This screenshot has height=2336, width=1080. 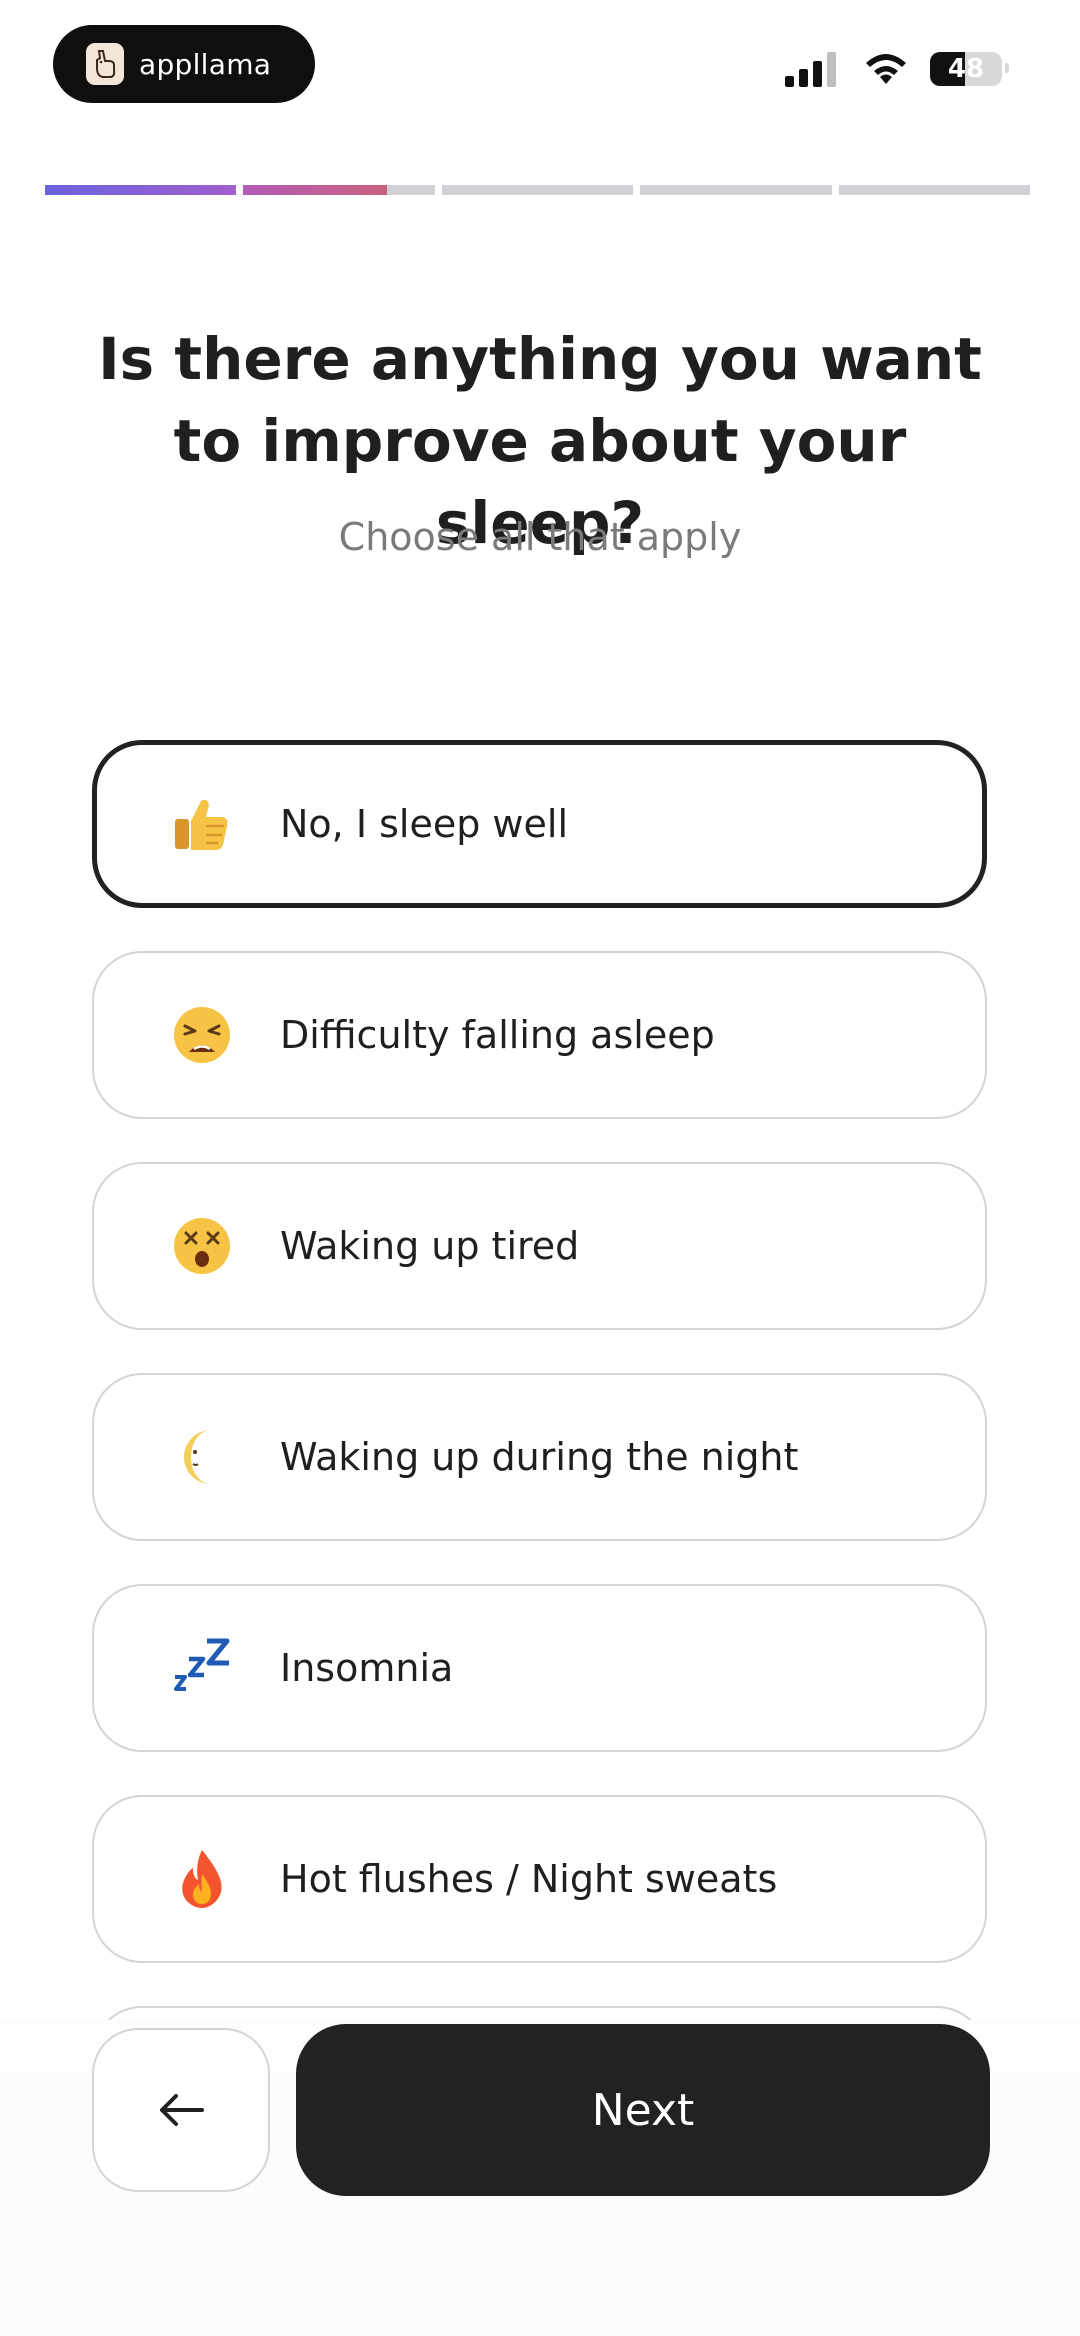 I want to click on option-card: Difficulty falling asleep, so click(x=539, y=1035).